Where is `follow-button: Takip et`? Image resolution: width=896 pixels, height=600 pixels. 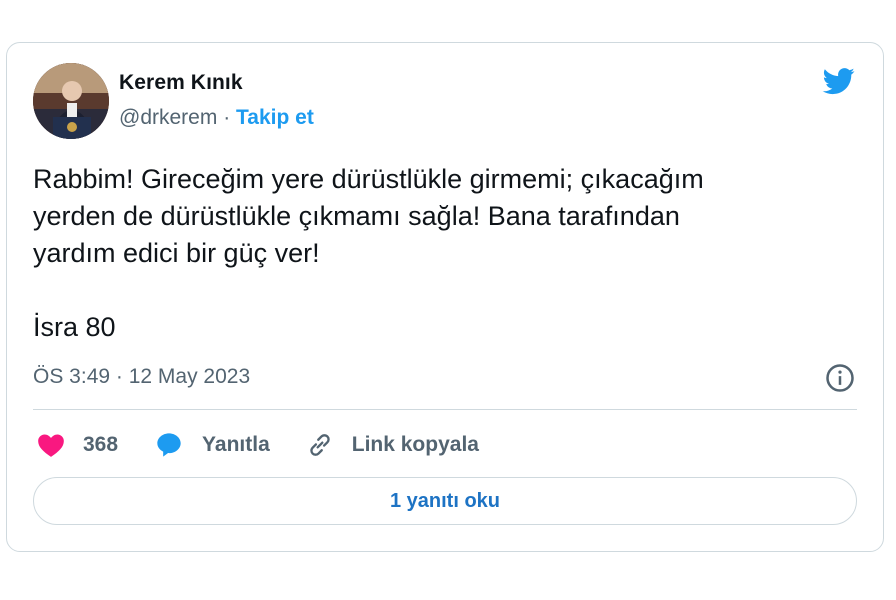
follow-button: Takip et is located at coordinates (275, 117).